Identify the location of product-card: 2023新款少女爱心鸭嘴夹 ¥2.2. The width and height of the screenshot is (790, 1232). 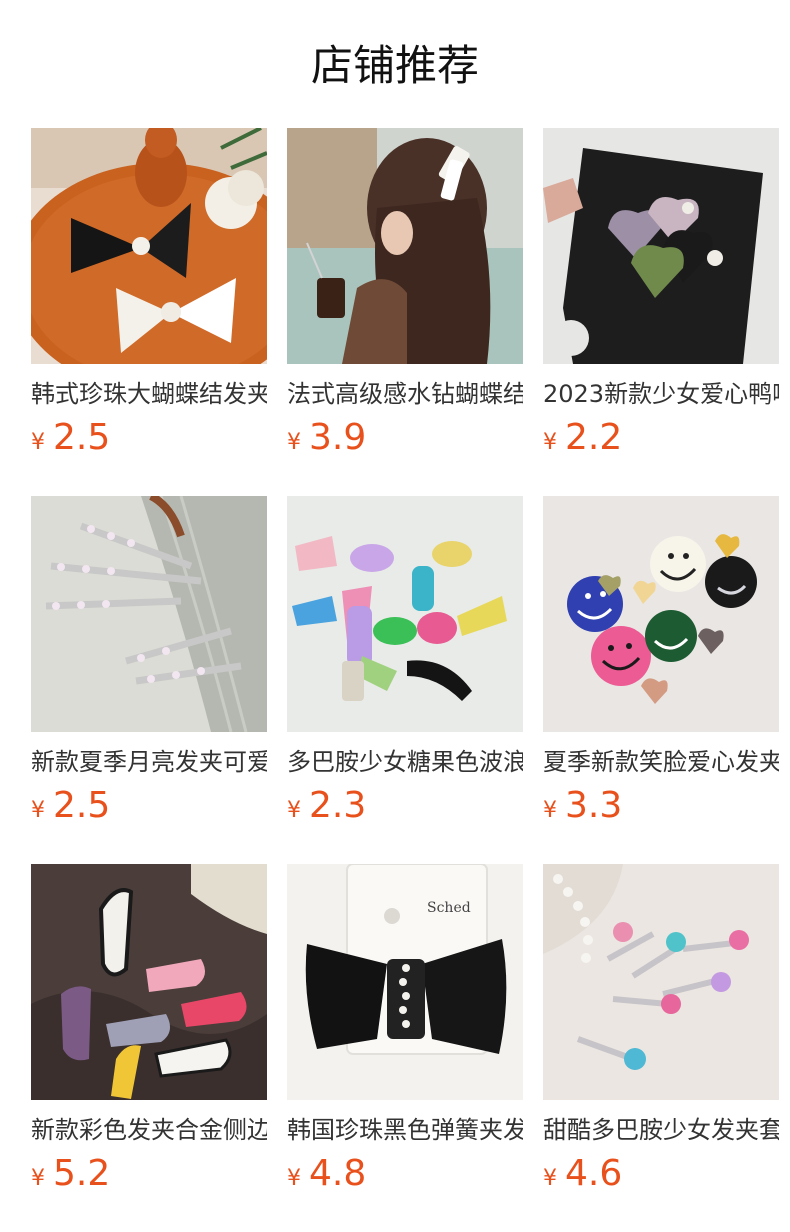
(661, 294).